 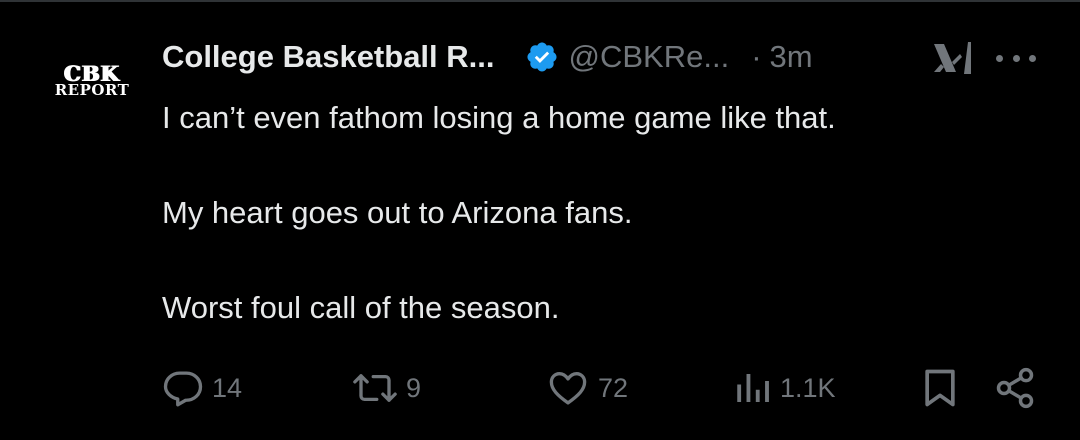 I want to click on verified-badge-icon, so click(x=542, y=57).